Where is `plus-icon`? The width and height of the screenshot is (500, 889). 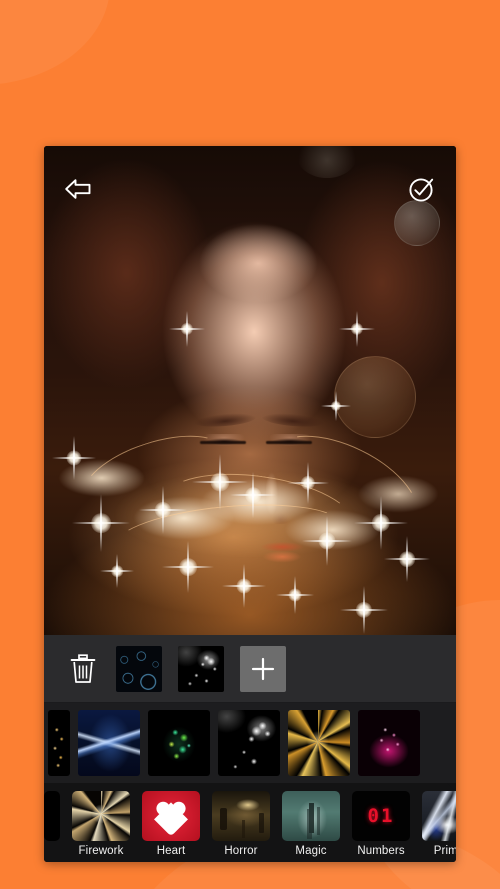
plus-icon is located at coordinates (263, 668).